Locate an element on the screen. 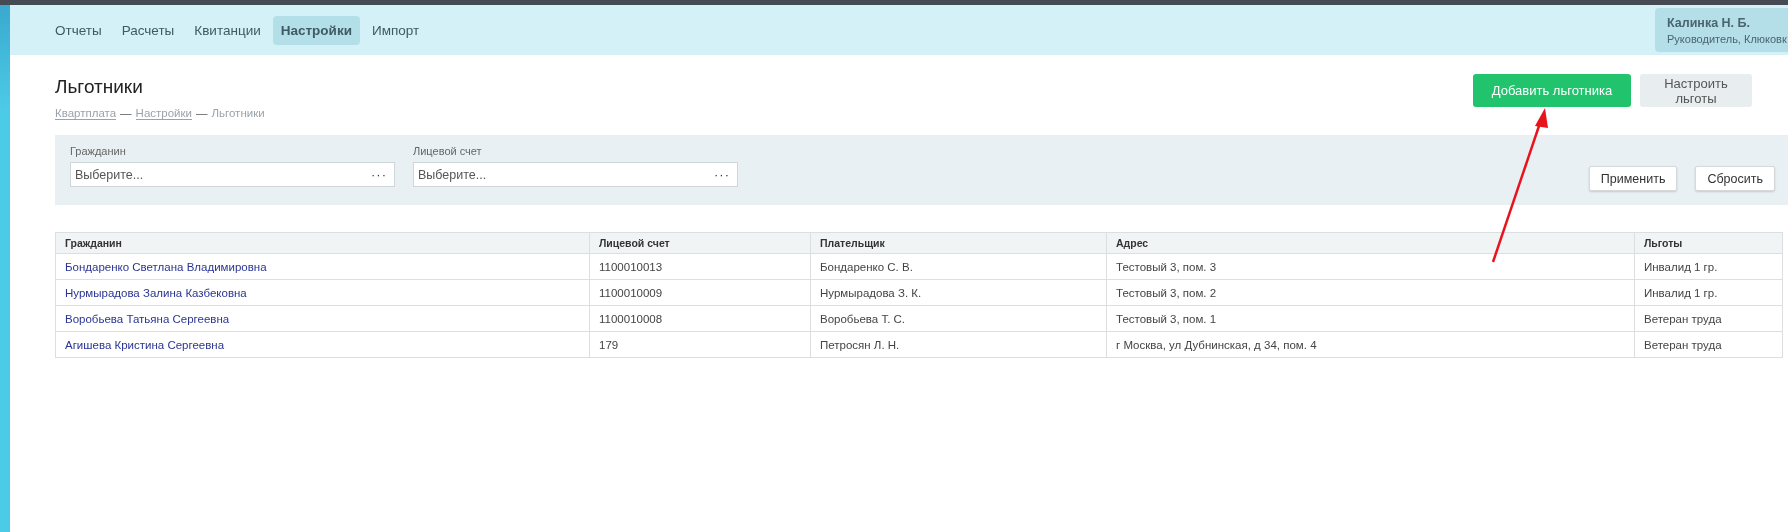 The height and width of the screenshot is (532, 1788). table-cell: 1100010008 is located at coordinates (700, 318).